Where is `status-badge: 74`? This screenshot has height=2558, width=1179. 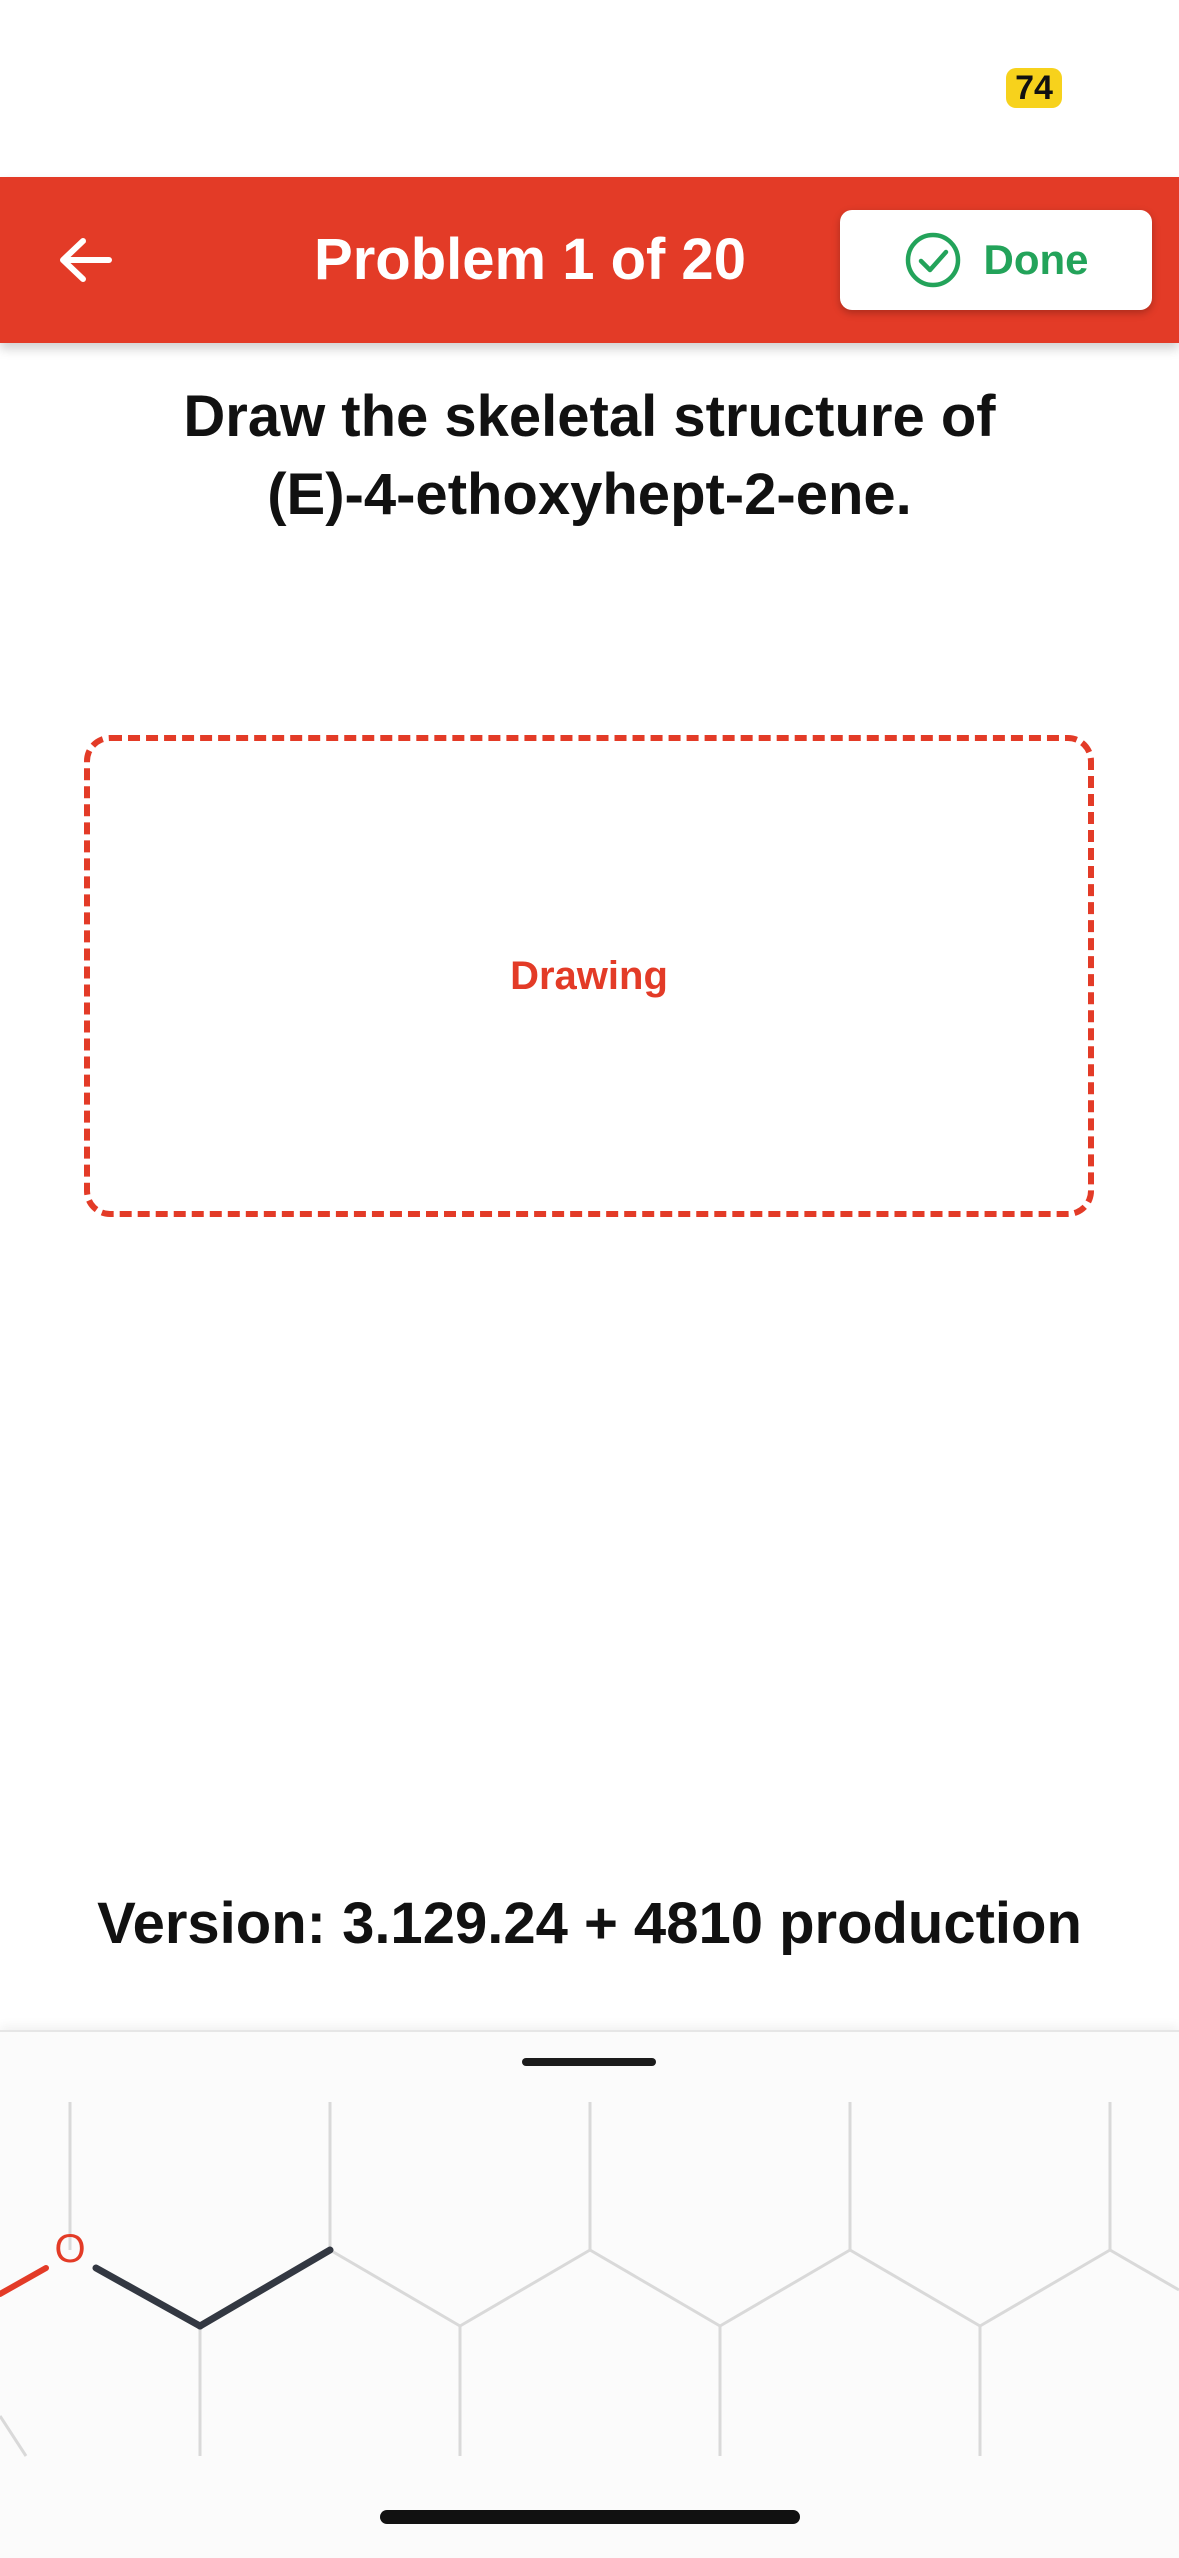
status-badge: 74 is located at coordinates (1034, 88).